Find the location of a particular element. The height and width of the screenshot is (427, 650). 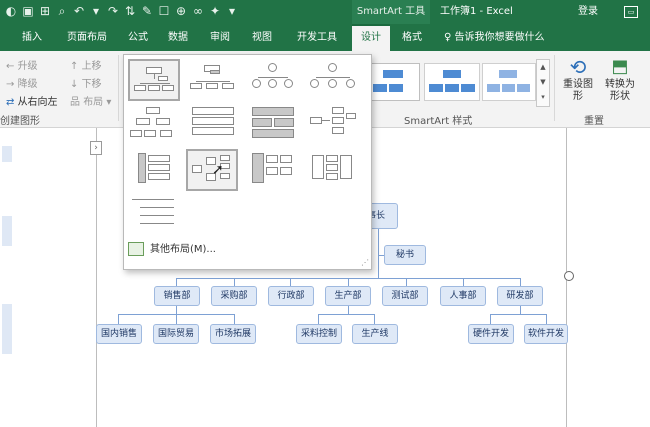

org-node-software-dev: 软件开发 is located at coordinates (546, 334).